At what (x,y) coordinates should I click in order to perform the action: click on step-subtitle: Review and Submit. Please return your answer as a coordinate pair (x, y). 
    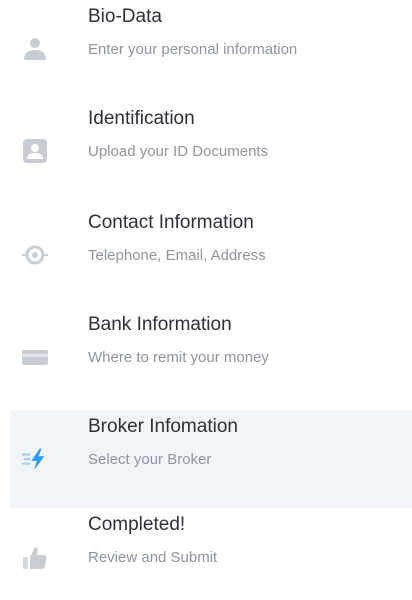
    Looking at the image, I should click on (153, 557).